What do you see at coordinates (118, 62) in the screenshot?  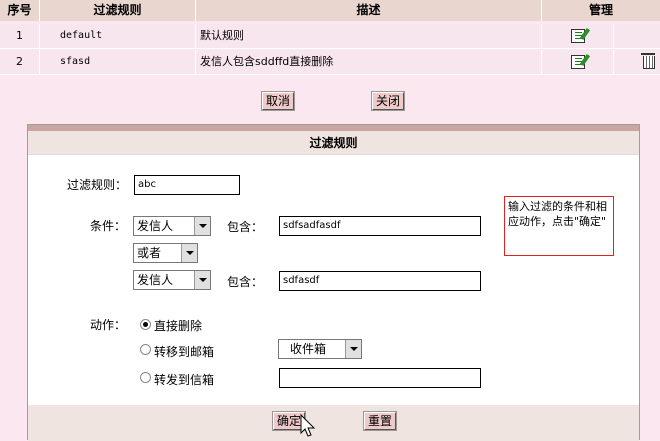 I see `row-rule-name: sfasd` at bounding box center [118, 62].